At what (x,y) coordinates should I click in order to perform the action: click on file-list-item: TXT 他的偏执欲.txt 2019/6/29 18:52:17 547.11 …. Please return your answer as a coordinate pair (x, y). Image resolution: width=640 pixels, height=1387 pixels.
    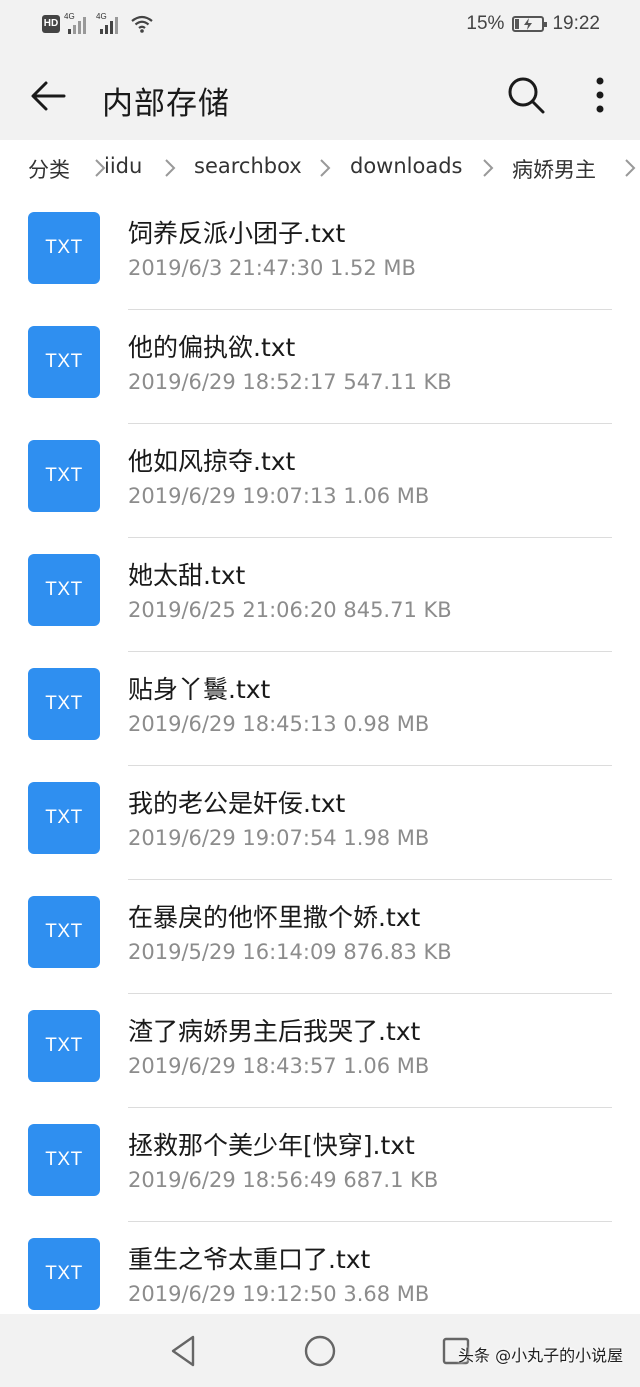
    Looking at the image, I should click on (320, 367).